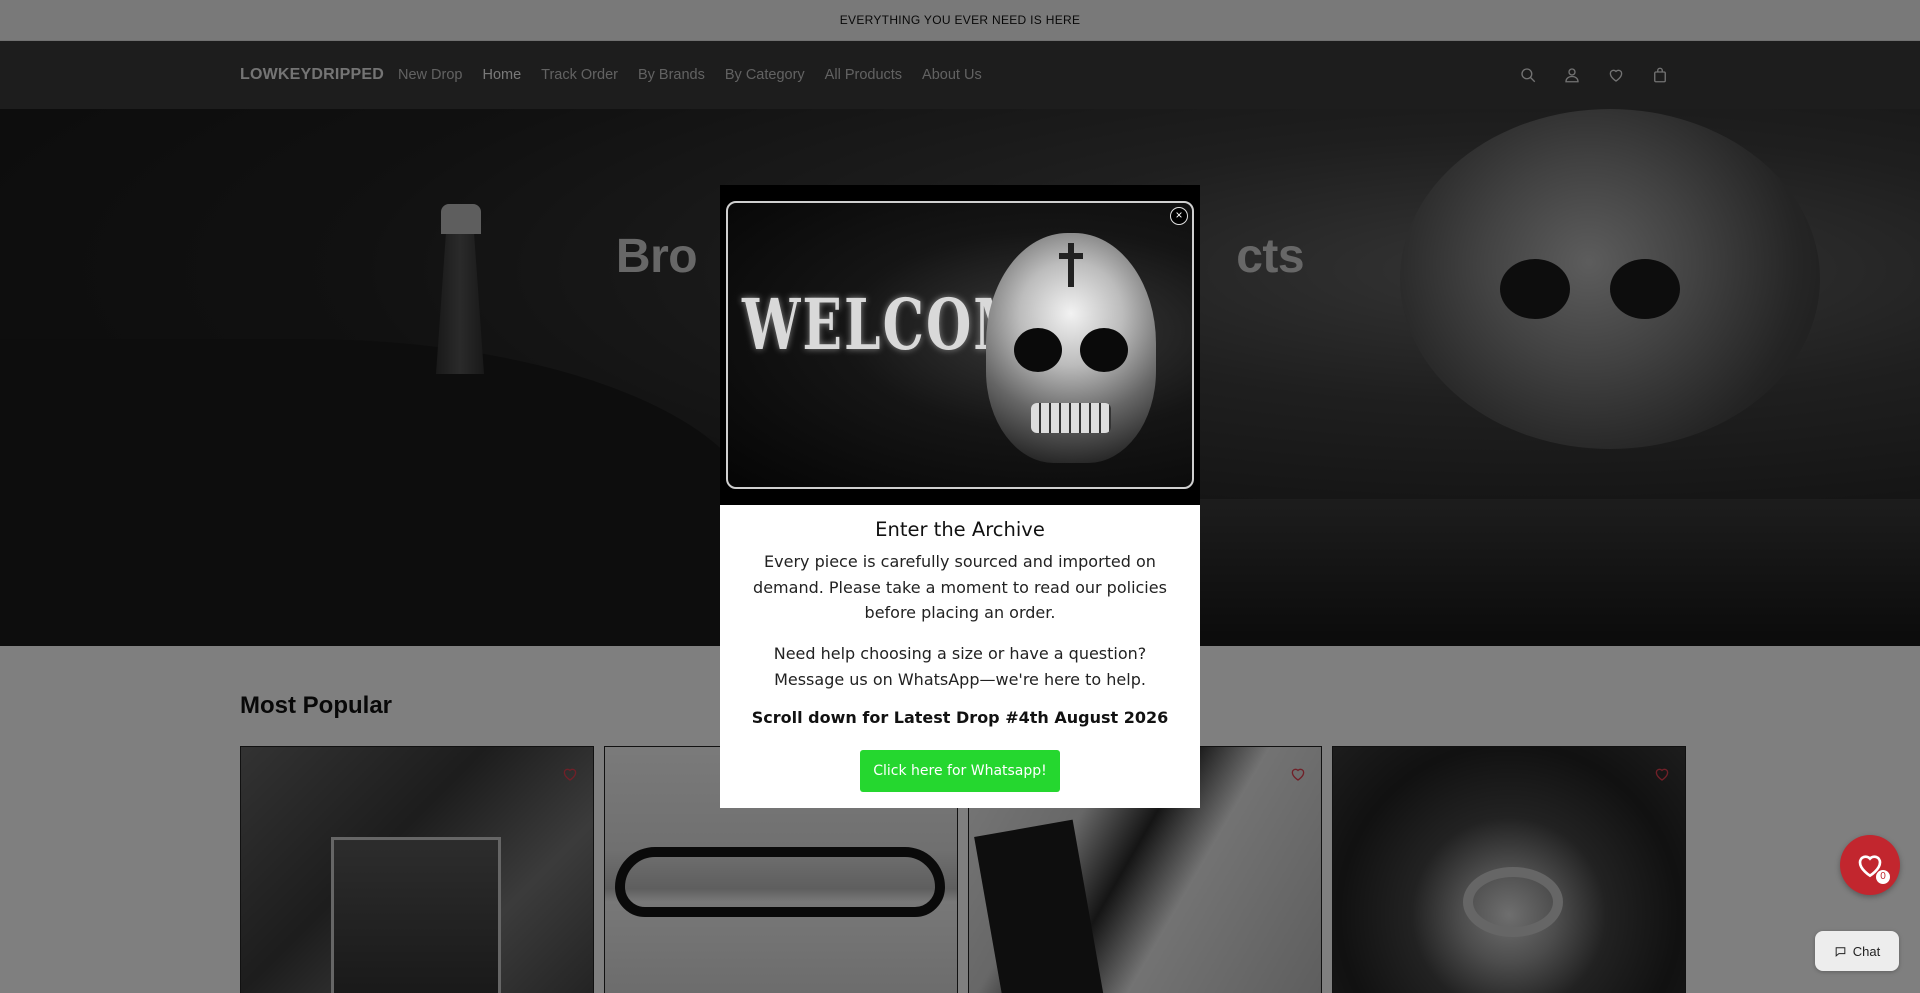  I want to click on chat-button: Chat, so click(1857, 951).